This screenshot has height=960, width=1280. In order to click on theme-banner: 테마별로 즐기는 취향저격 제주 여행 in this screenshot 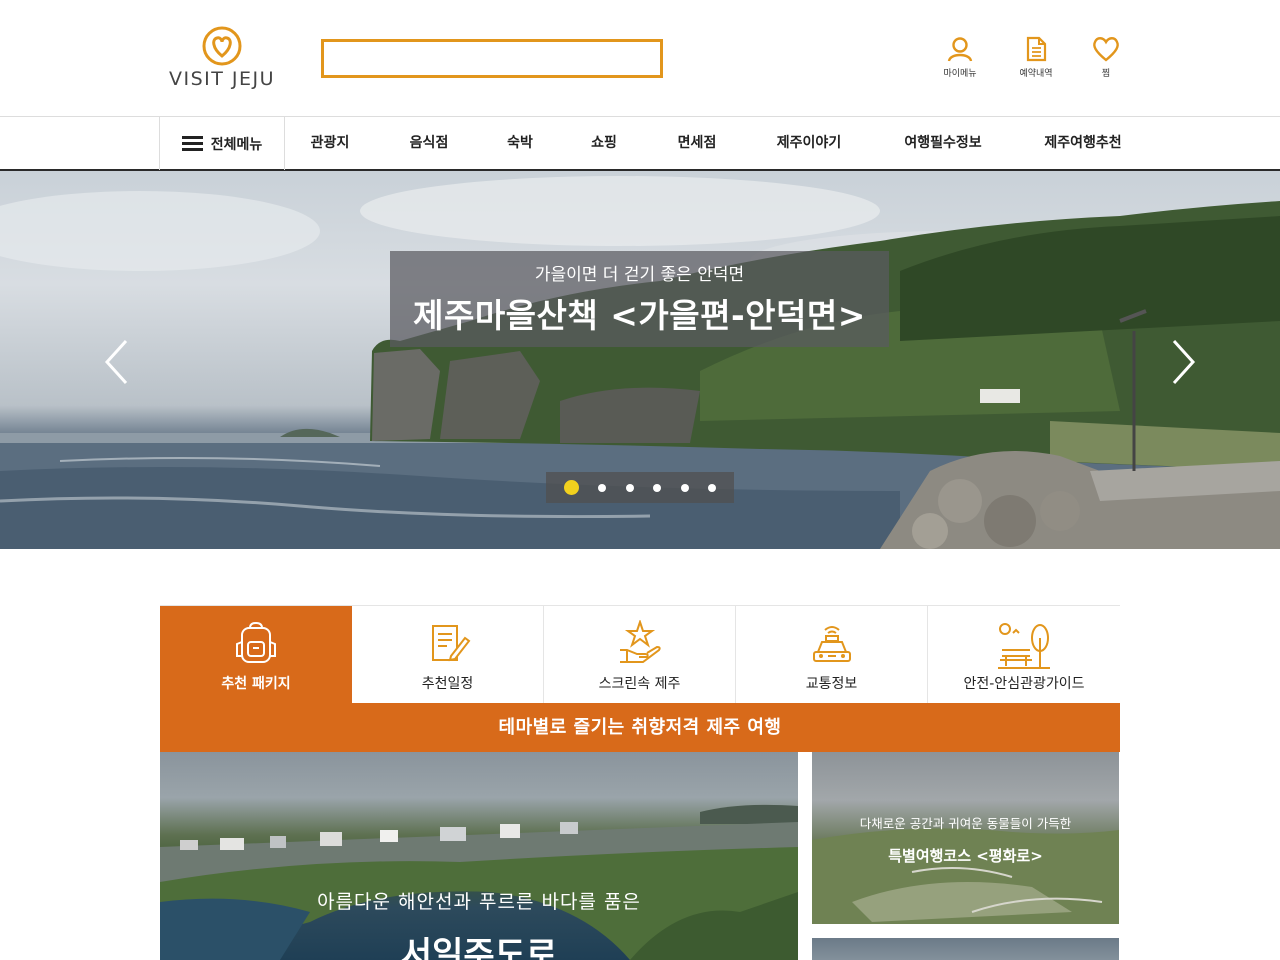, I will do `click(640, 727)`.